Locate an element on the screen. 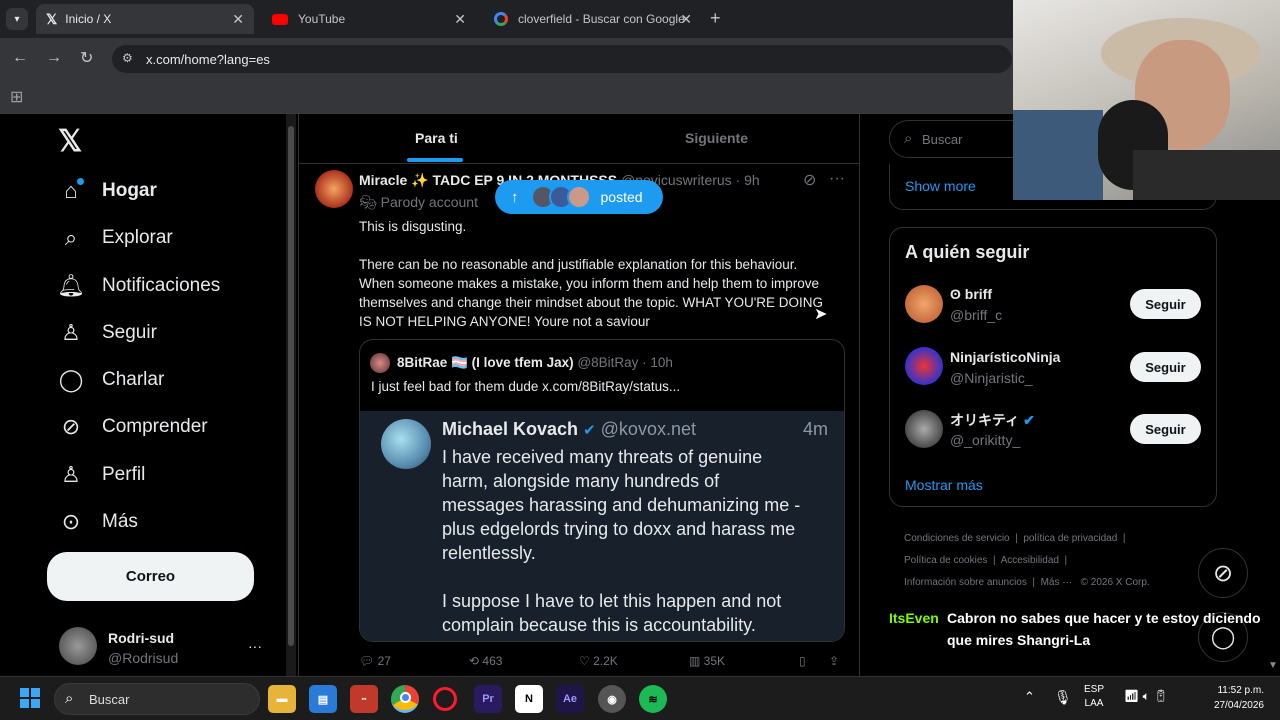 This screenshot has width=1280, height=720. footer-link: Accesibilidad is located at coordinates (1030, 560).